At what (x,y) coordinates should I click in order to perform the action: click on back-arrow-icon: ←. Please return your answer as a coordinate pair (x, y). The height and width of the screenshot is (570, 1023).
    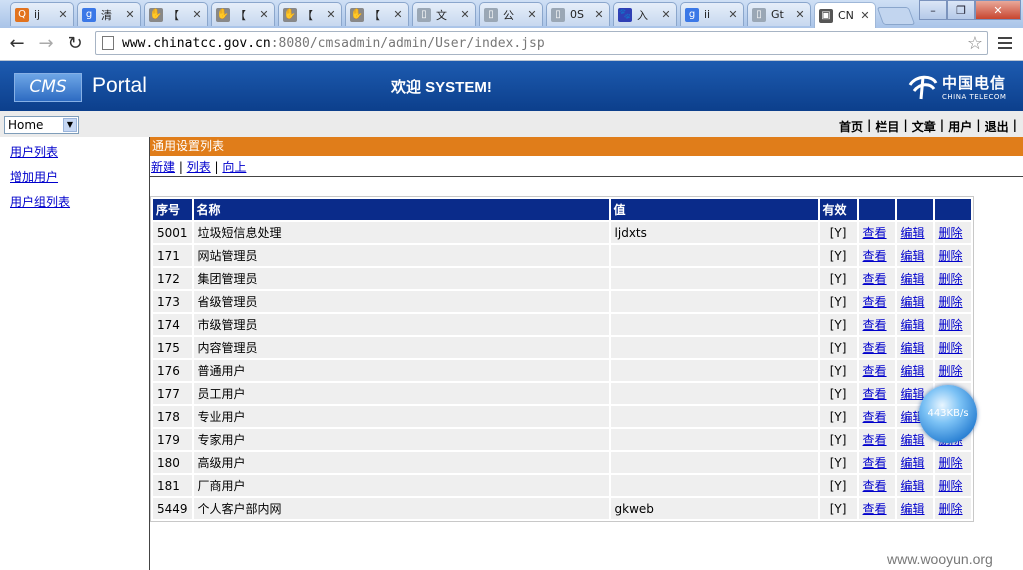
    Looking at the image, I should click on (17, 44).